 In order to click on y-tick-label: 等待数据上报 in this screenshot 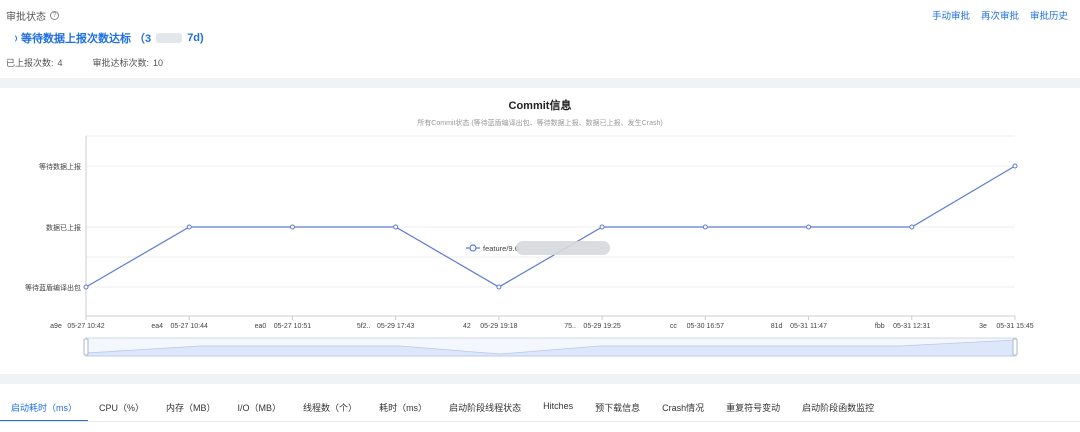, I will do `click(60, 166)`.